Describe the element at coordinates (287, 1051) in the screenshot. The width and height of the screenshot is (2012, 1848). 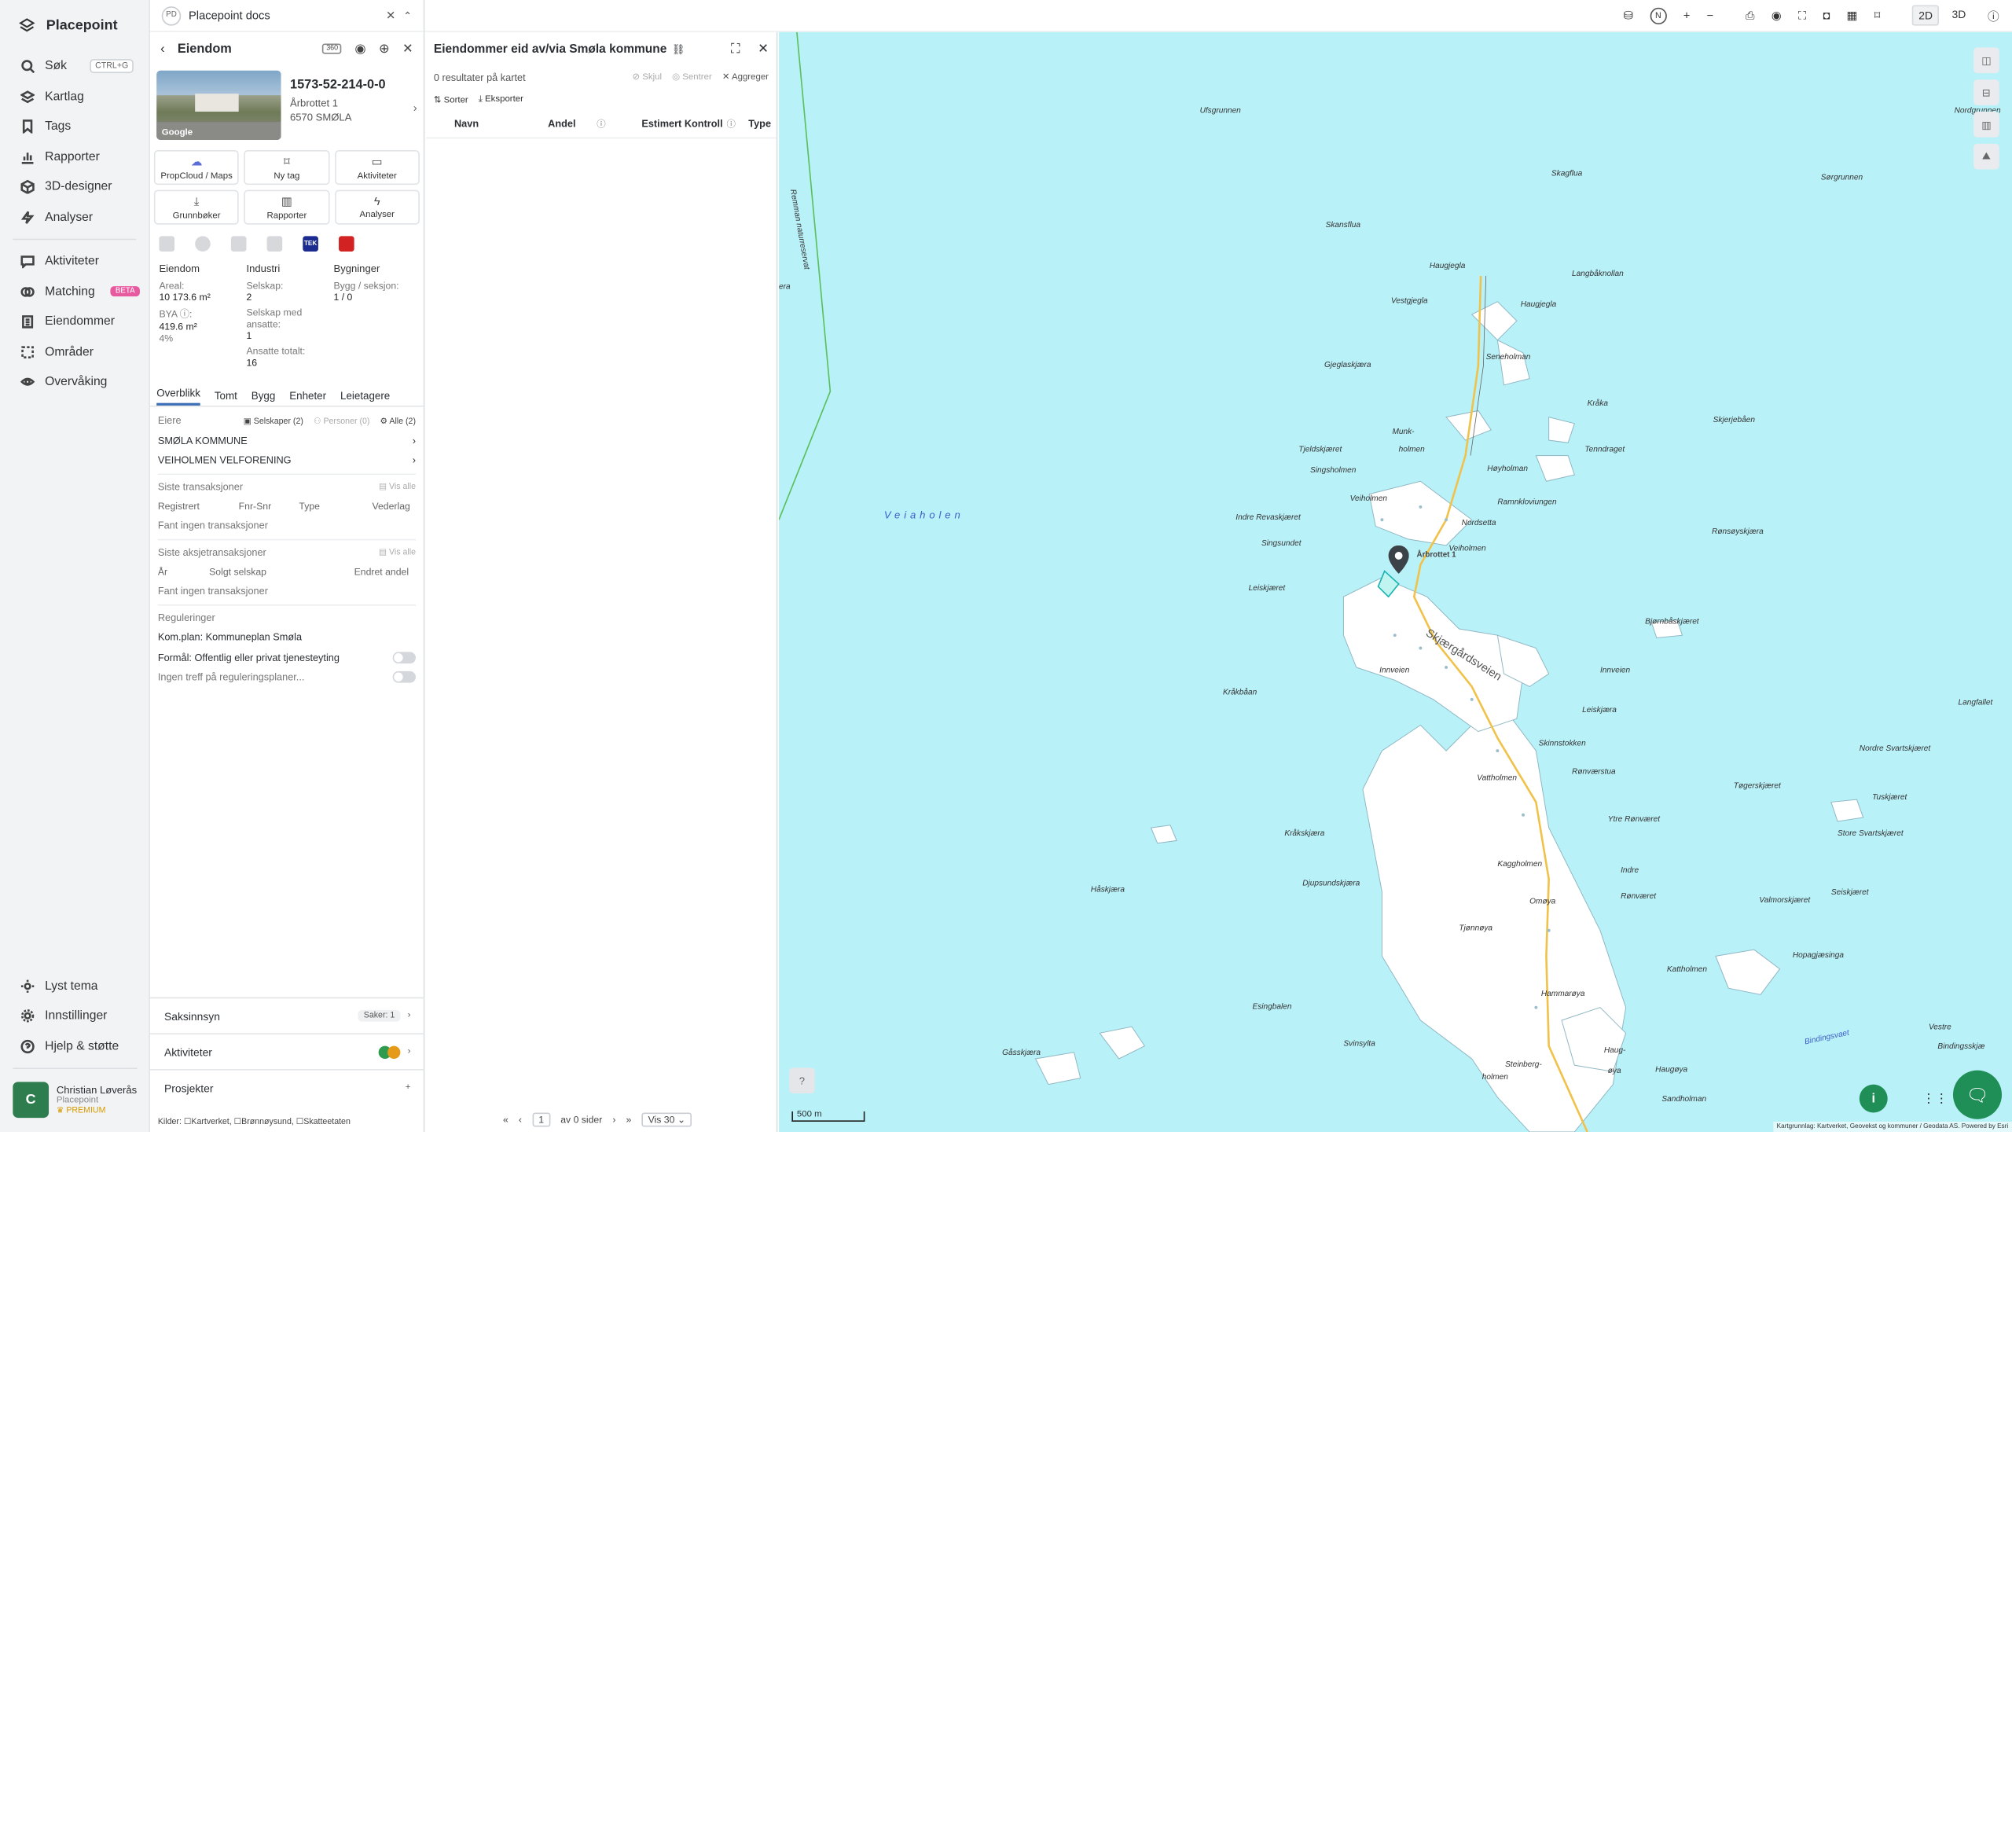
I see `activities-accordion: Aktiviteter ›` at that location.